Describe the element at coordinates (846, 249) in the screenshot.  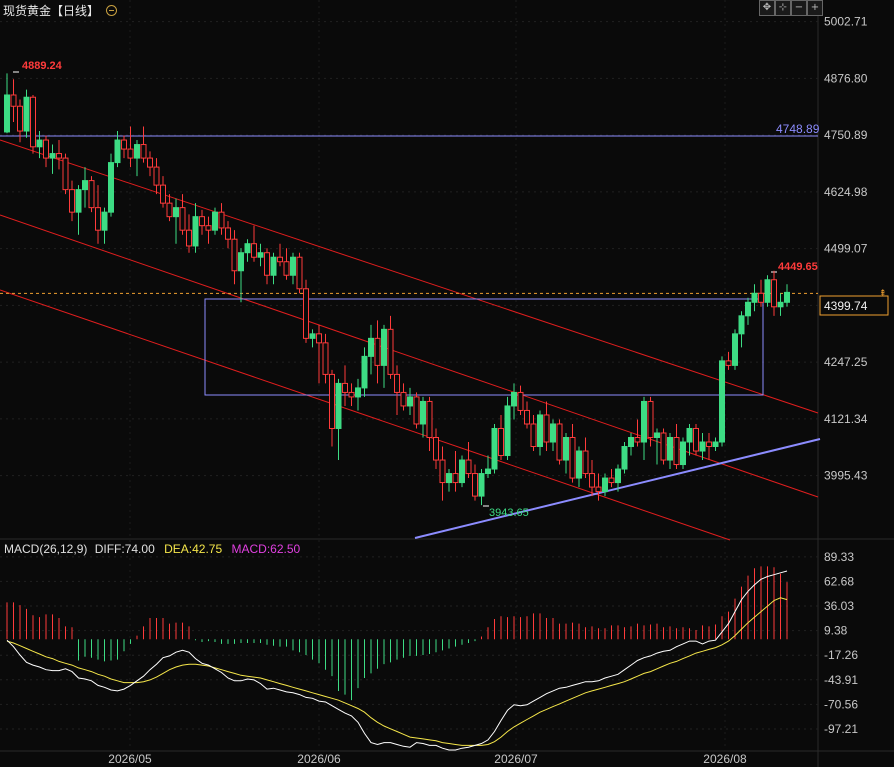
I see `price-tick-label: 4499.07` at that location.